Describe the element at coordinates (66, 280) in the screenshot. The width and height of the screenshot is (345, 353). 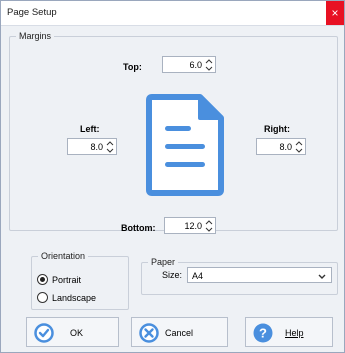
I see `portrait-label: Portrait` at that location.